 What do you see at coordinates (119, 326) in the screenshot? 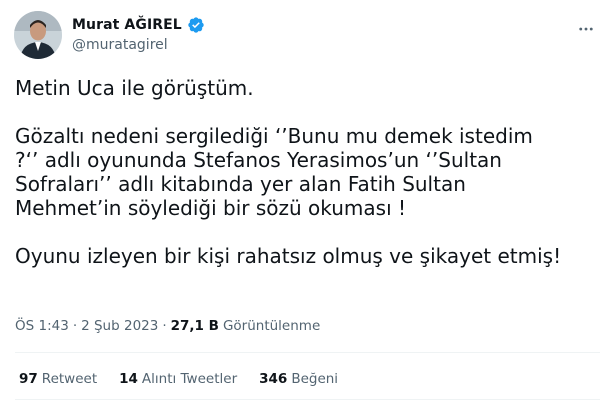
I see `tweet-date: 2 Şub 2023` at bounding box center [119, 326].